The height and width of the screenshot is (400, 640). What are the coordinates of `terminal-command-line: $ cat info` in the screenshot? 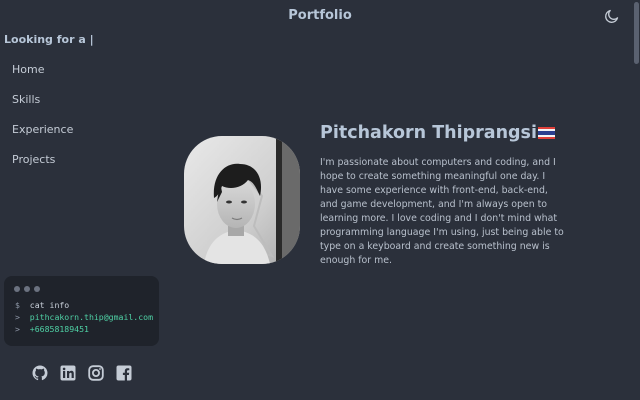 It's located at (42, 305).